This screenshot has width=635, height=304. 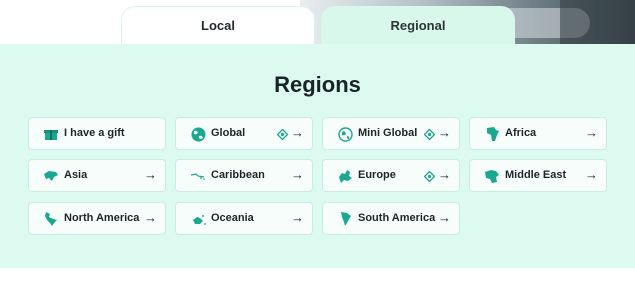 I want to click on region-label: Oceania, so click(x=232, y=218).